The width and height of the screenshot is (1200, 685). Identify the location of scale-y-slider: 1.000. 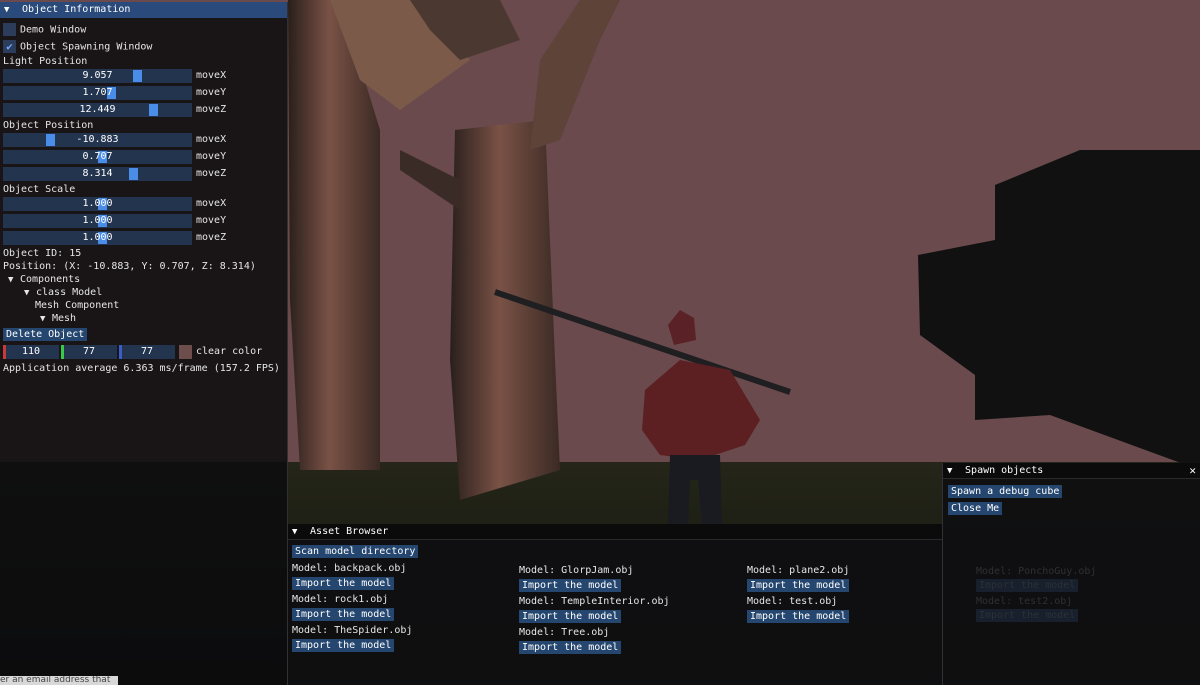
(97, 221).